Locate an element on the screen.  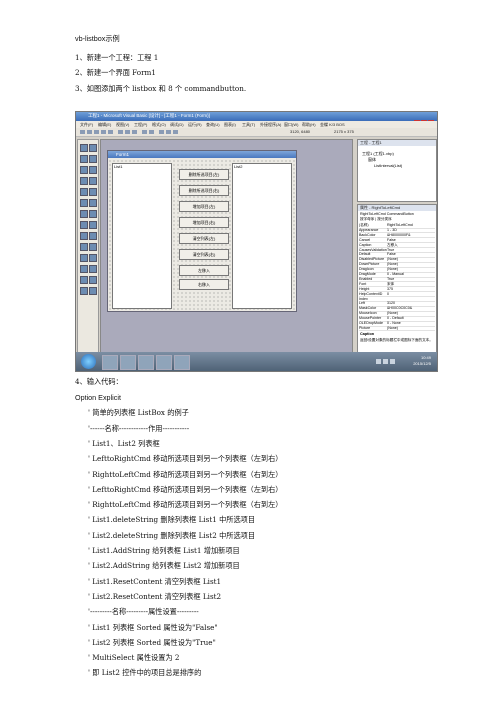
frame-tool-icon is located at coordinates (84, 170).